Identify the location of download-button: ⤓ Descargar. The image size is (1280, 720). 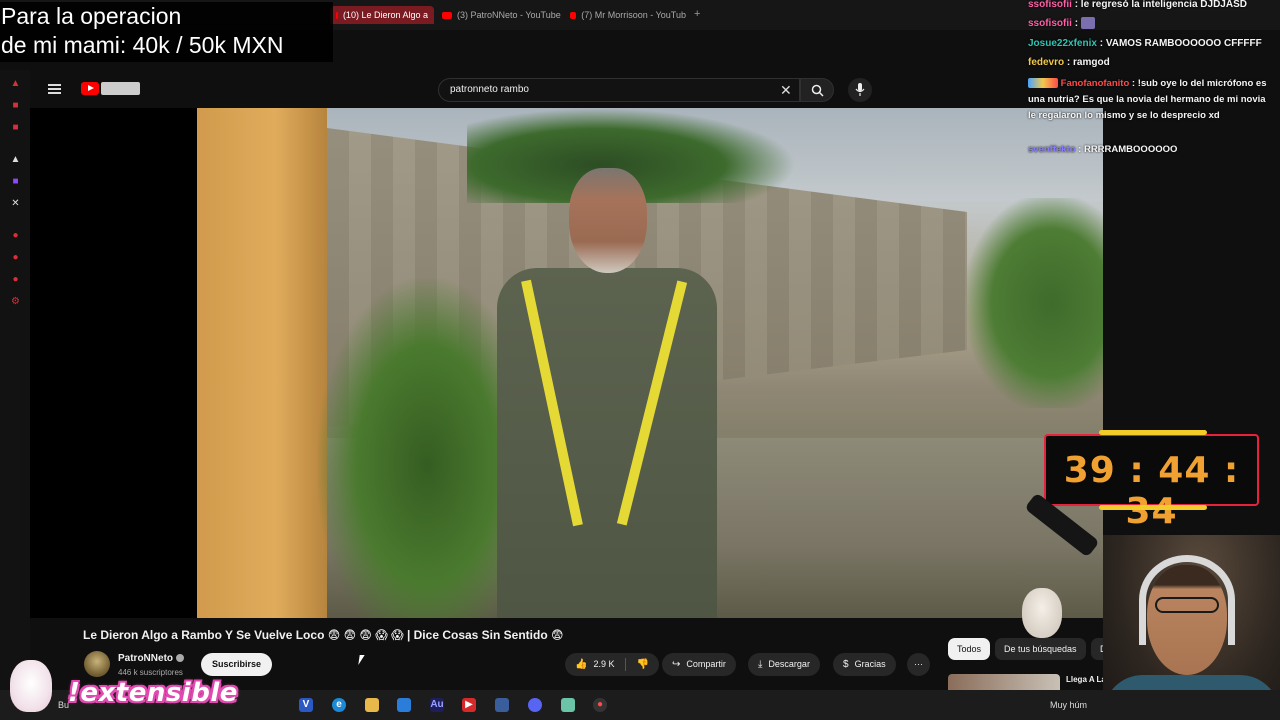
(784, 664).